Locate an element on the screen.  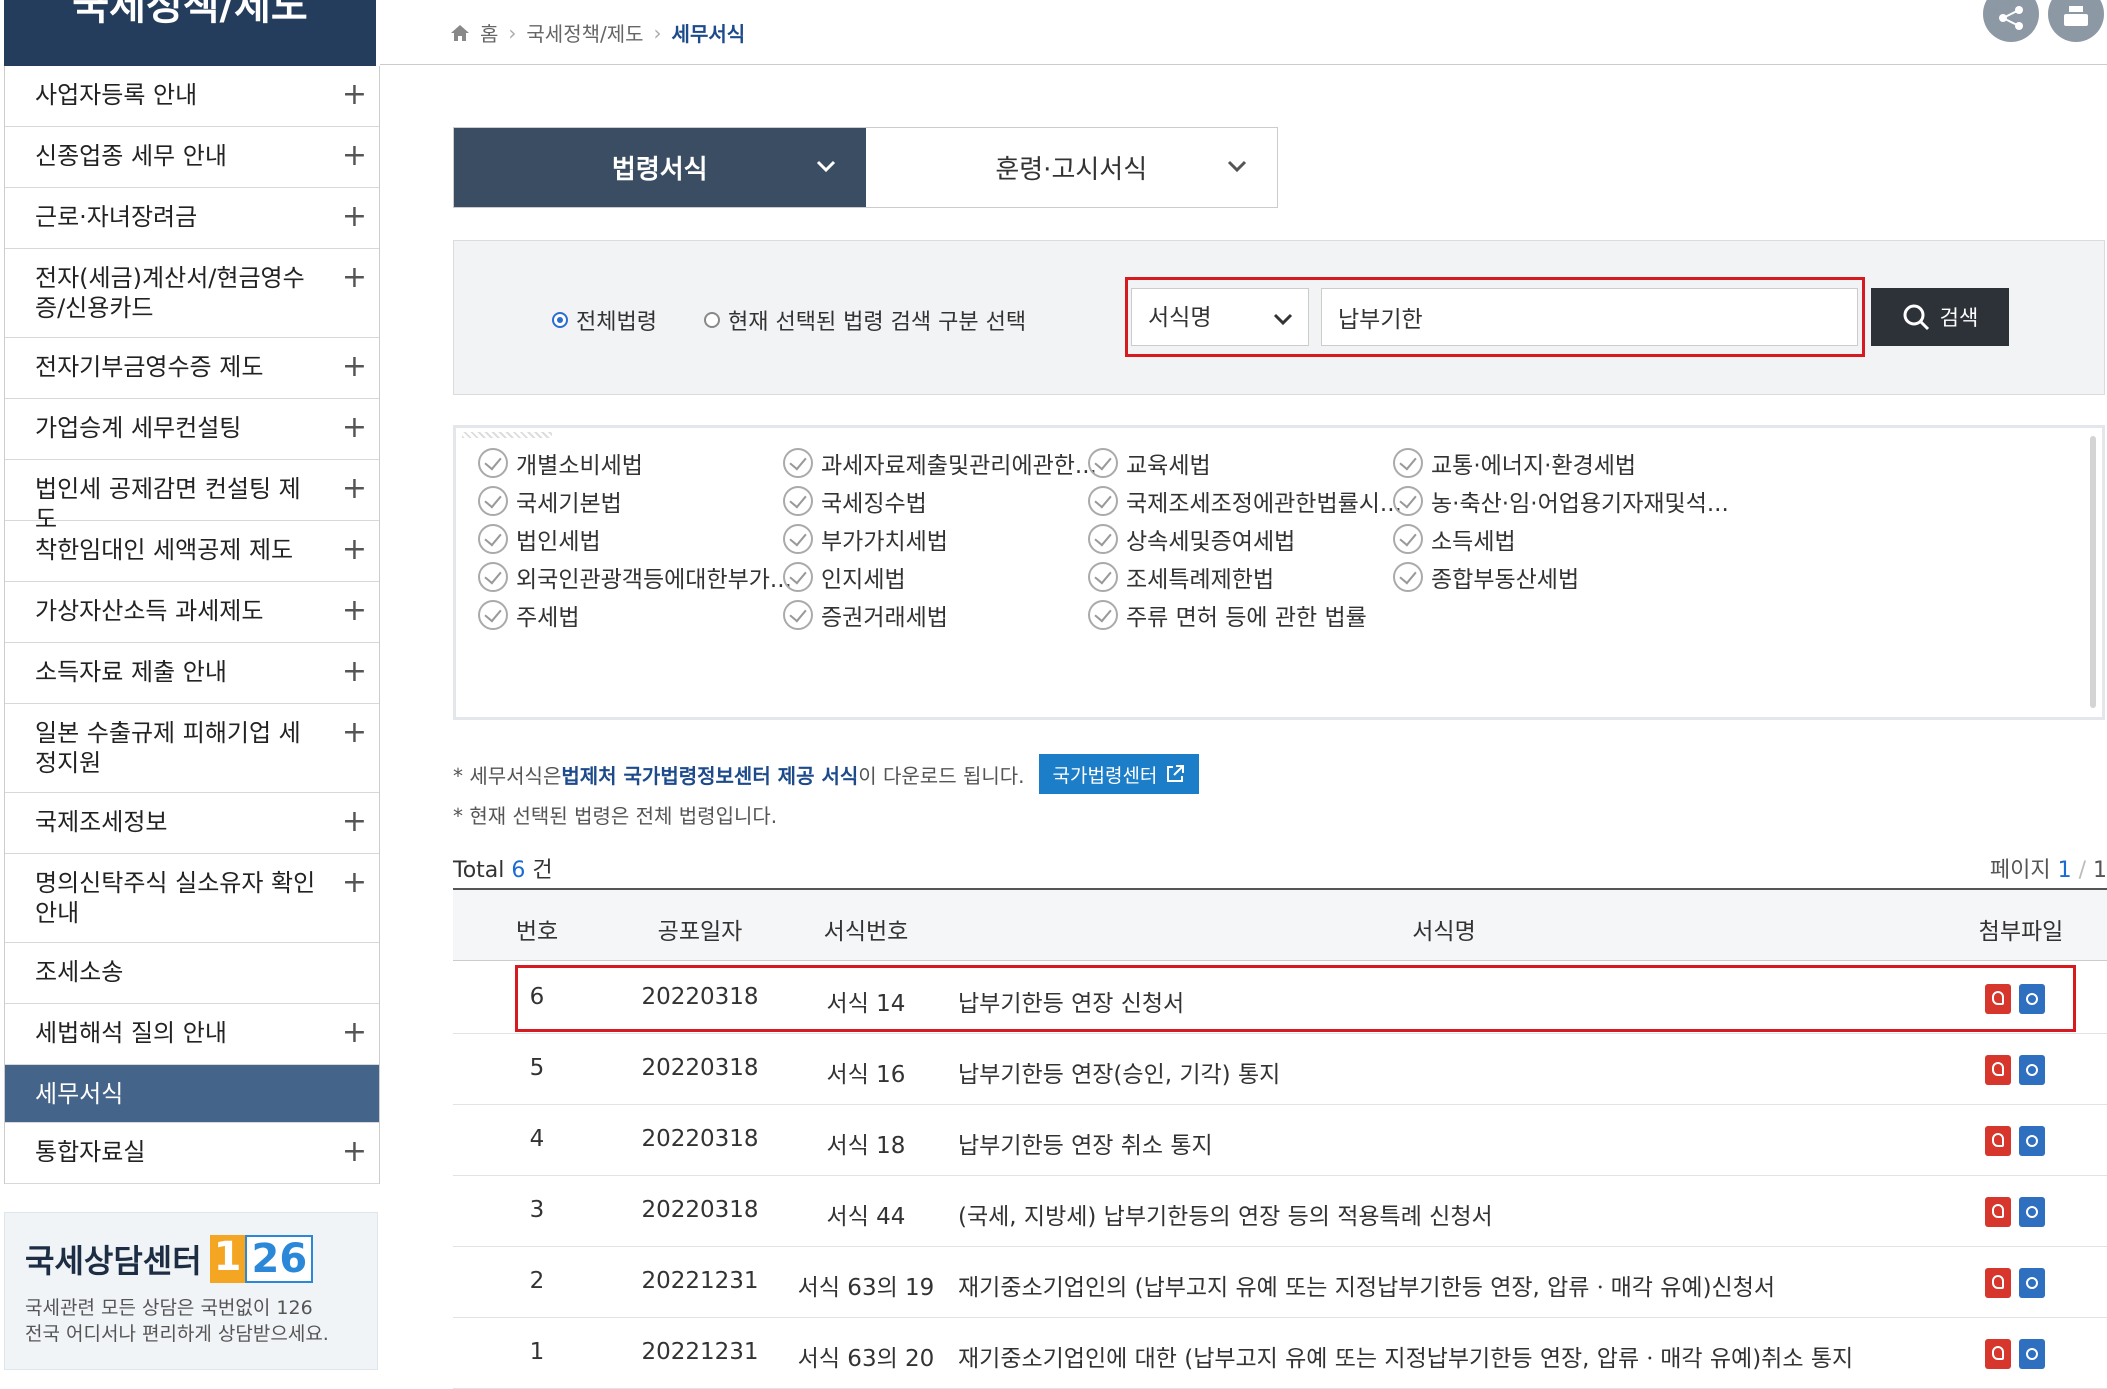
law-filter-item: 소득세법 is located at coordinates (1454, 539).